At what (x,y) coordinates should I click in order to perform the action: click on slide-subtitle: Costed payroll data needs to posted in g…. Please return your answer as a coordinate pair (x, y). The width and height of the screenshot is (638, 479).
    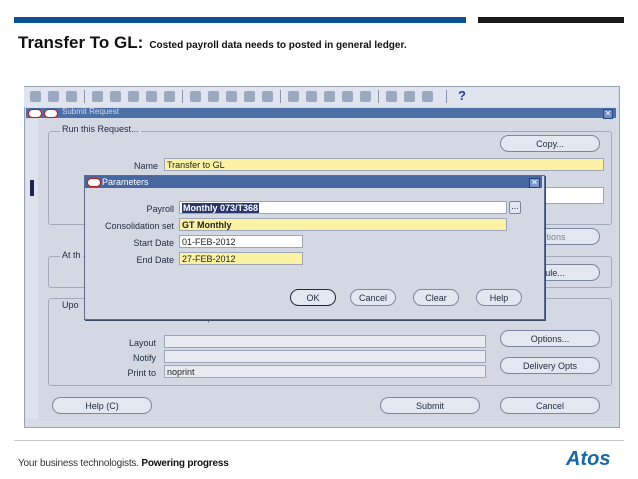
    Looking at the image, I should click on (278, 45).